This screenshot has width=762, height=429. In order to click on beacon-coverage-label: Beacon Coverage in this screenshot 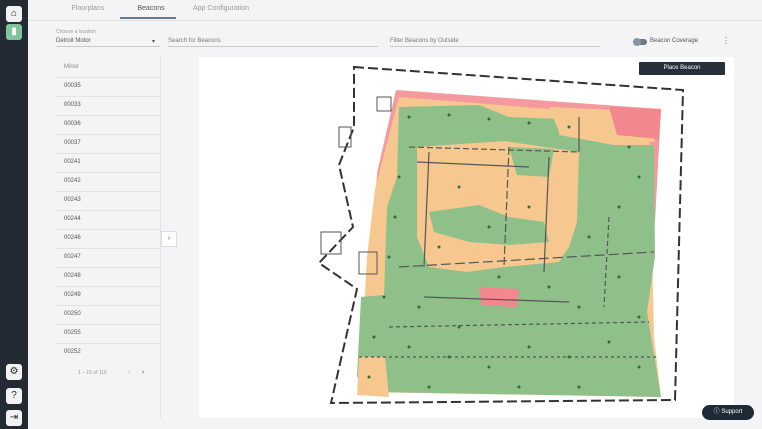, I will do `click(674, 41)`.